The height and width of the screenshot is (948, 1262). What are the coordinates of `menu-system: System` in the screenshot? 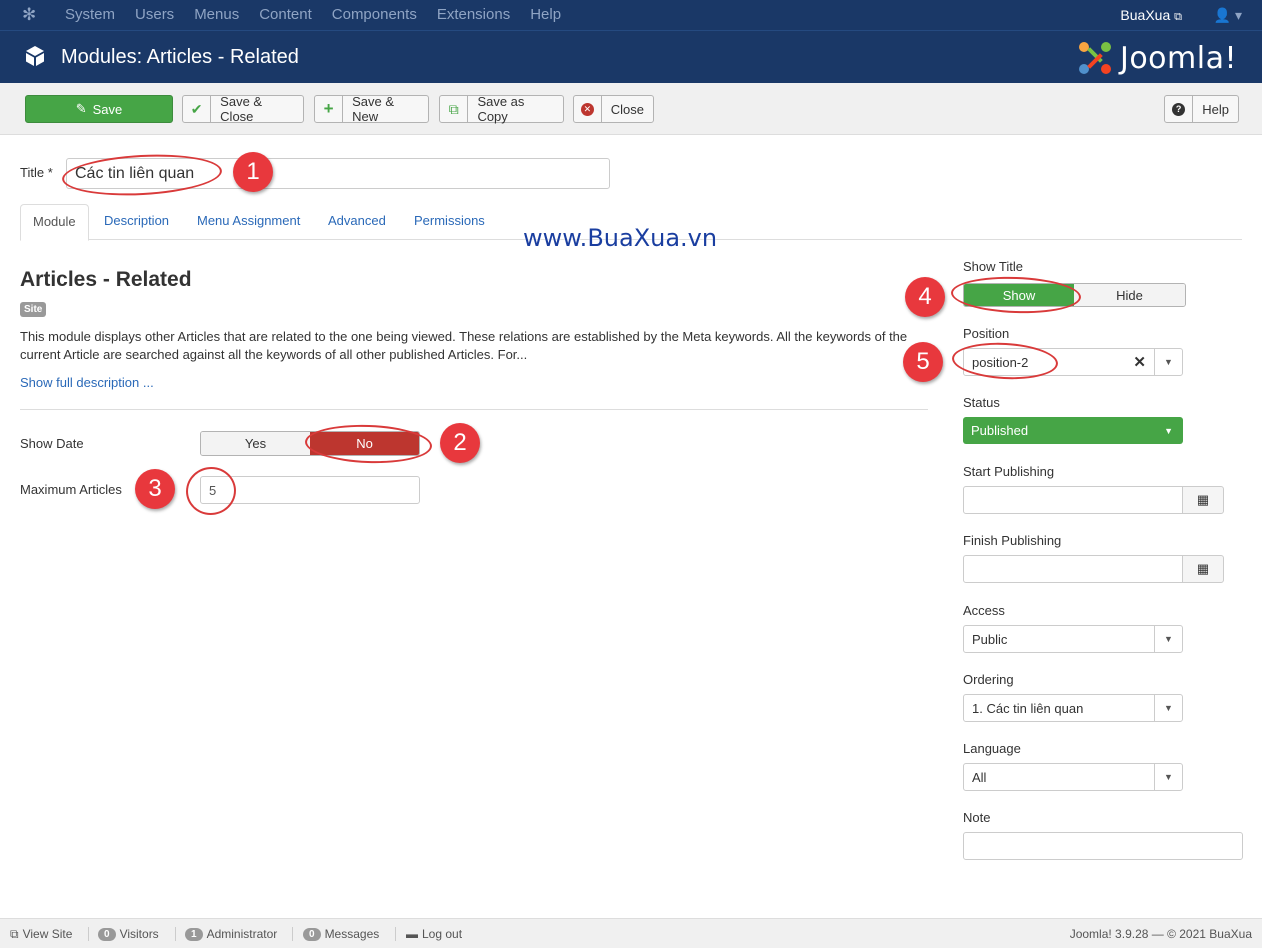 It's located at (90, 15).